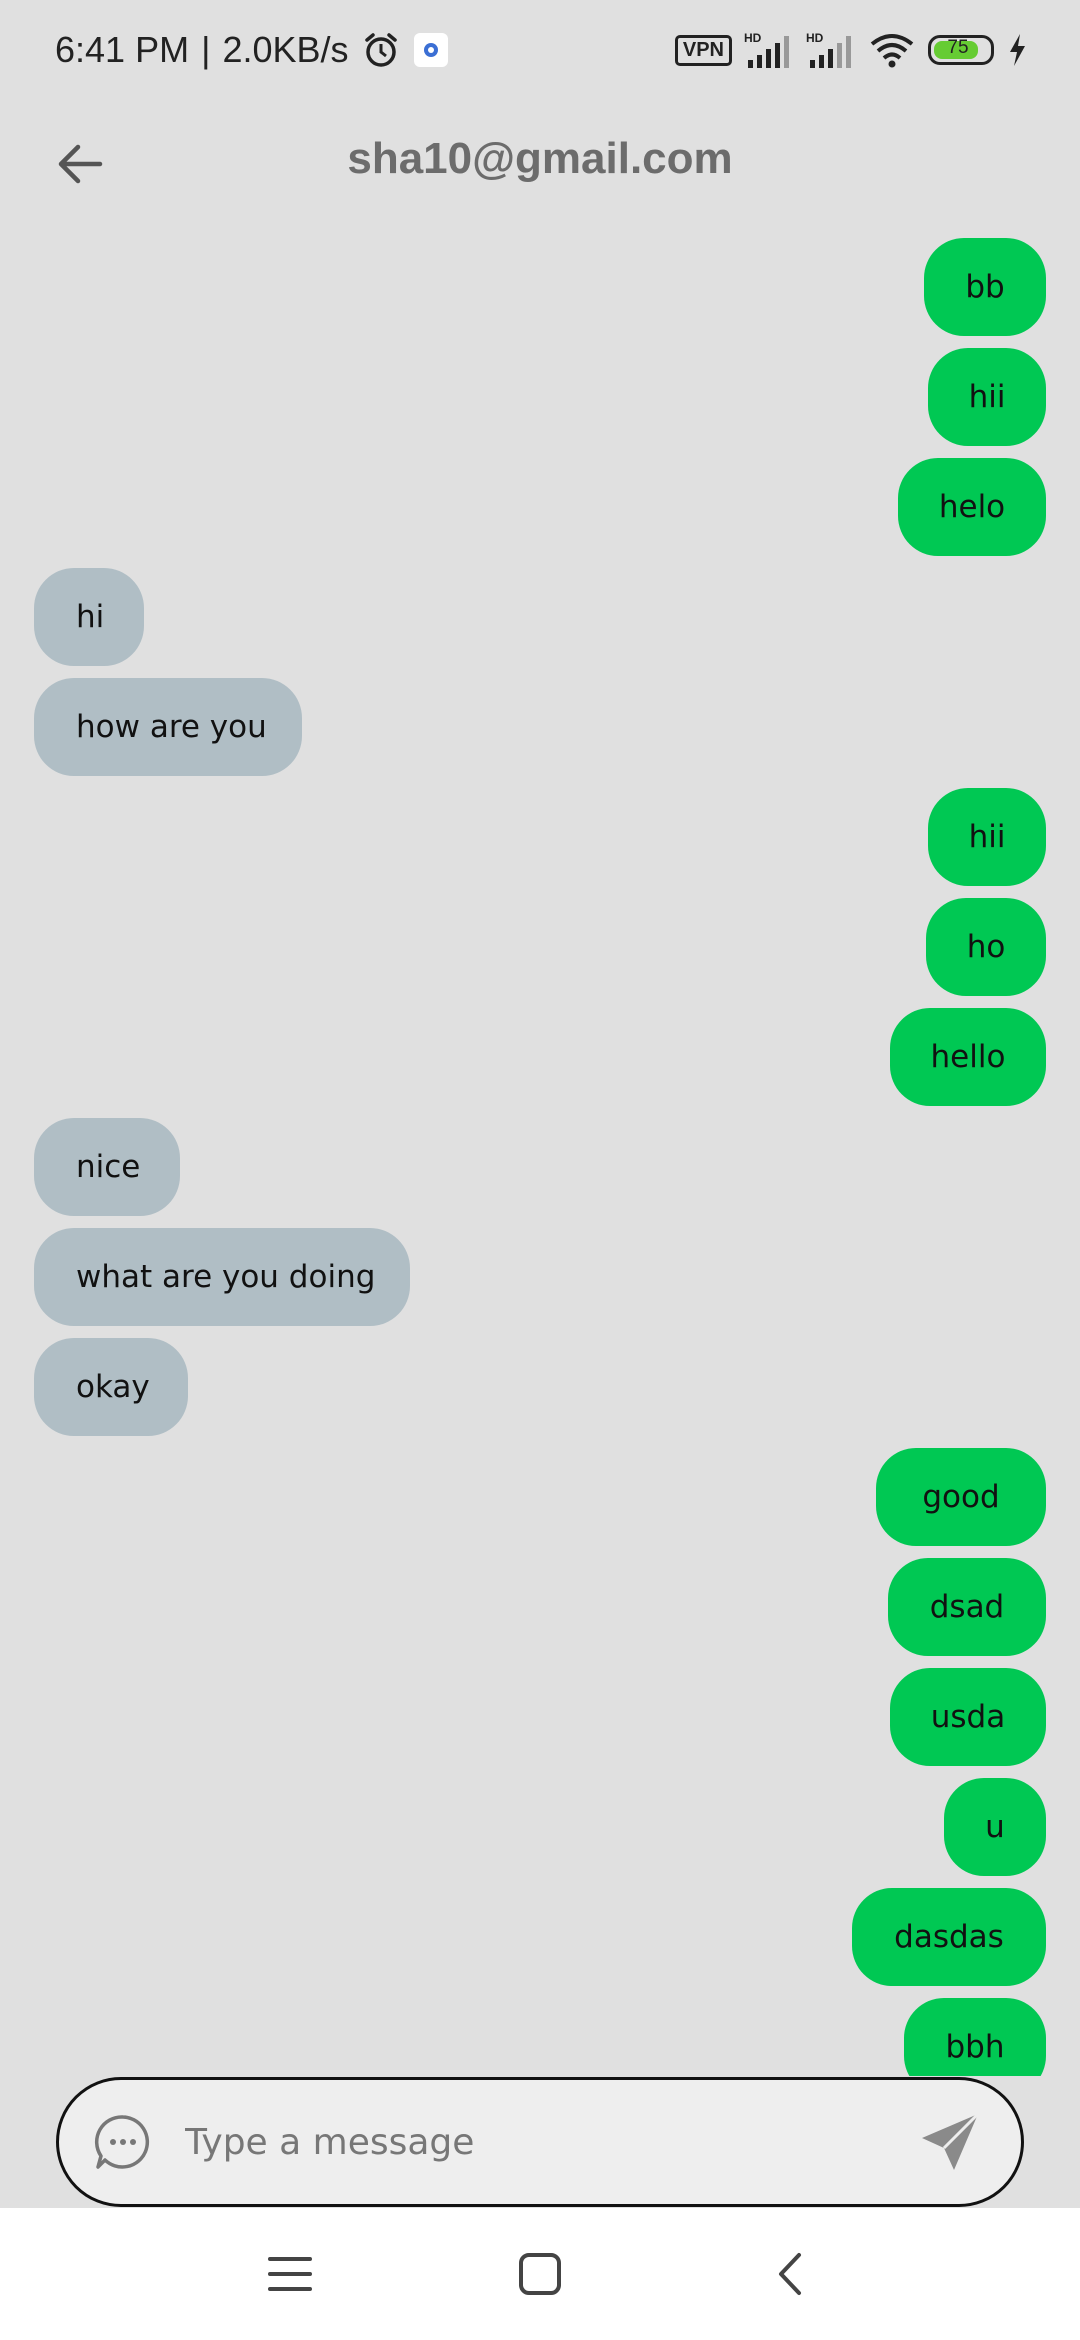 The height and width of the screenshot is (2340, 1080). Describe the element at coordinates (958, 47) in the screenshot. I see `battery-level: 75` at that location.